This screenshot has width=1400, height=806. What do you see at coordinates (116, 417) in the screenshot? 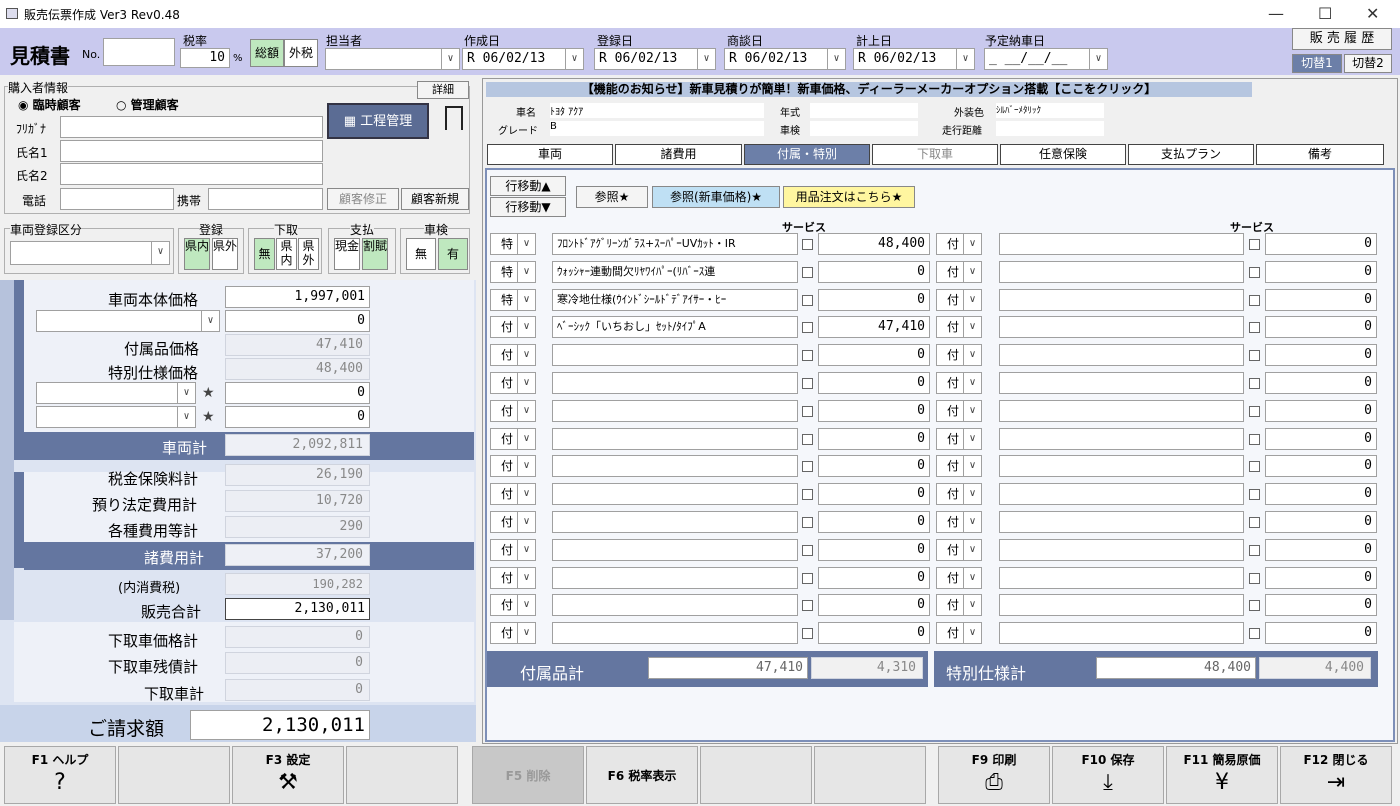
I see `extra2-select: ∨` at bounding box center [116, 417].